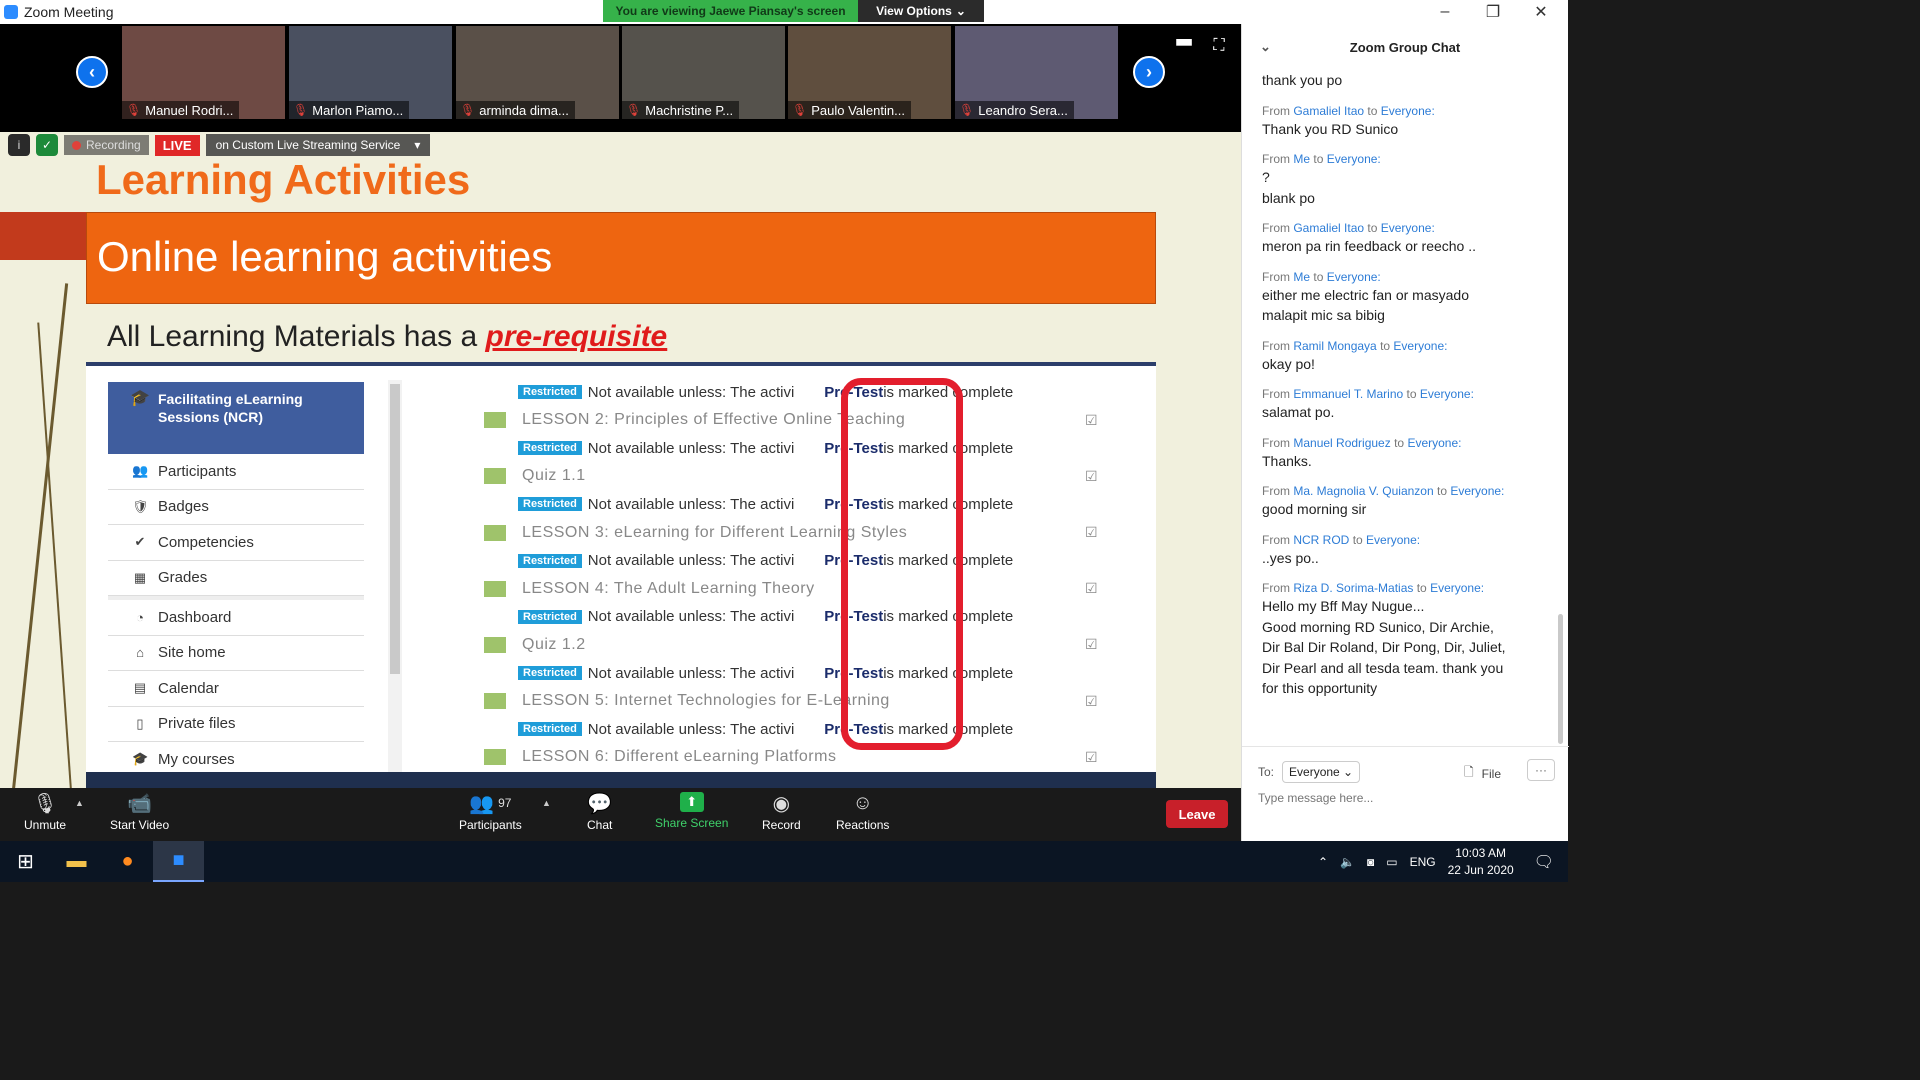  Describe the element at coordinates (1341, 443) in the screenshot. I see `sender-name: Manuel Rodriguez` at that location.